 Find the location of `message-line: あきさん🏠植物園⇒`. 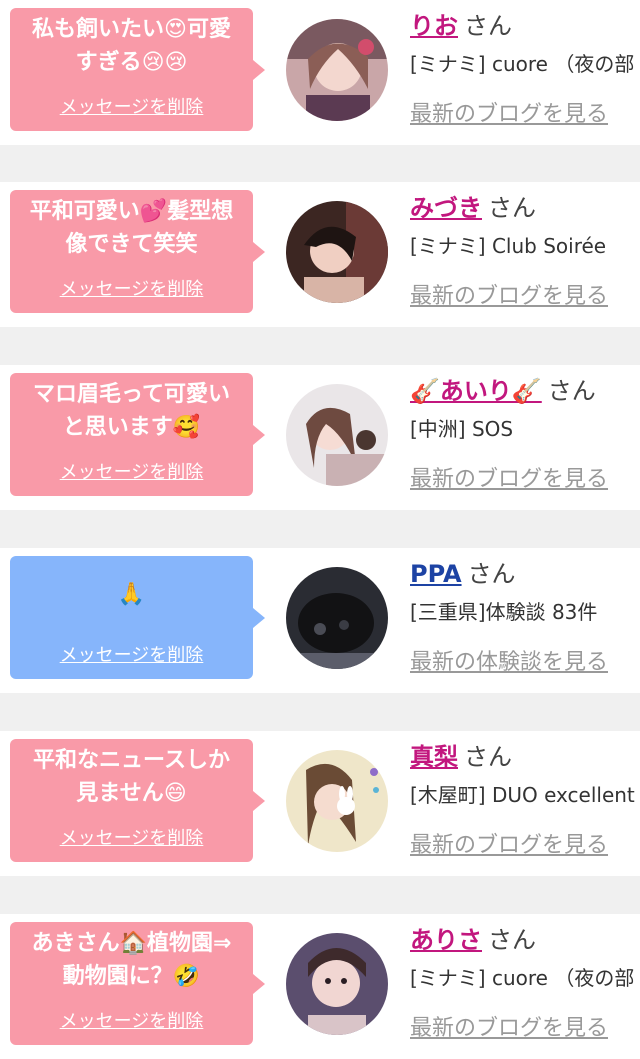

message-line: あきさん🏠植物園⇒ is located at coordinates (131, 943).